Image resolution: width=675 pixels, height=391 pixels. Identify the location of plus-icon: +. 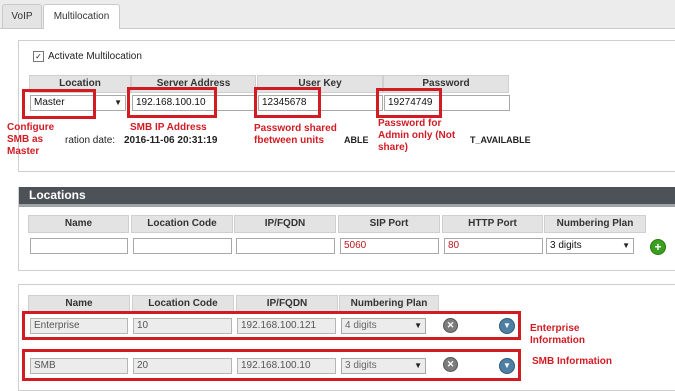
(658, 247).